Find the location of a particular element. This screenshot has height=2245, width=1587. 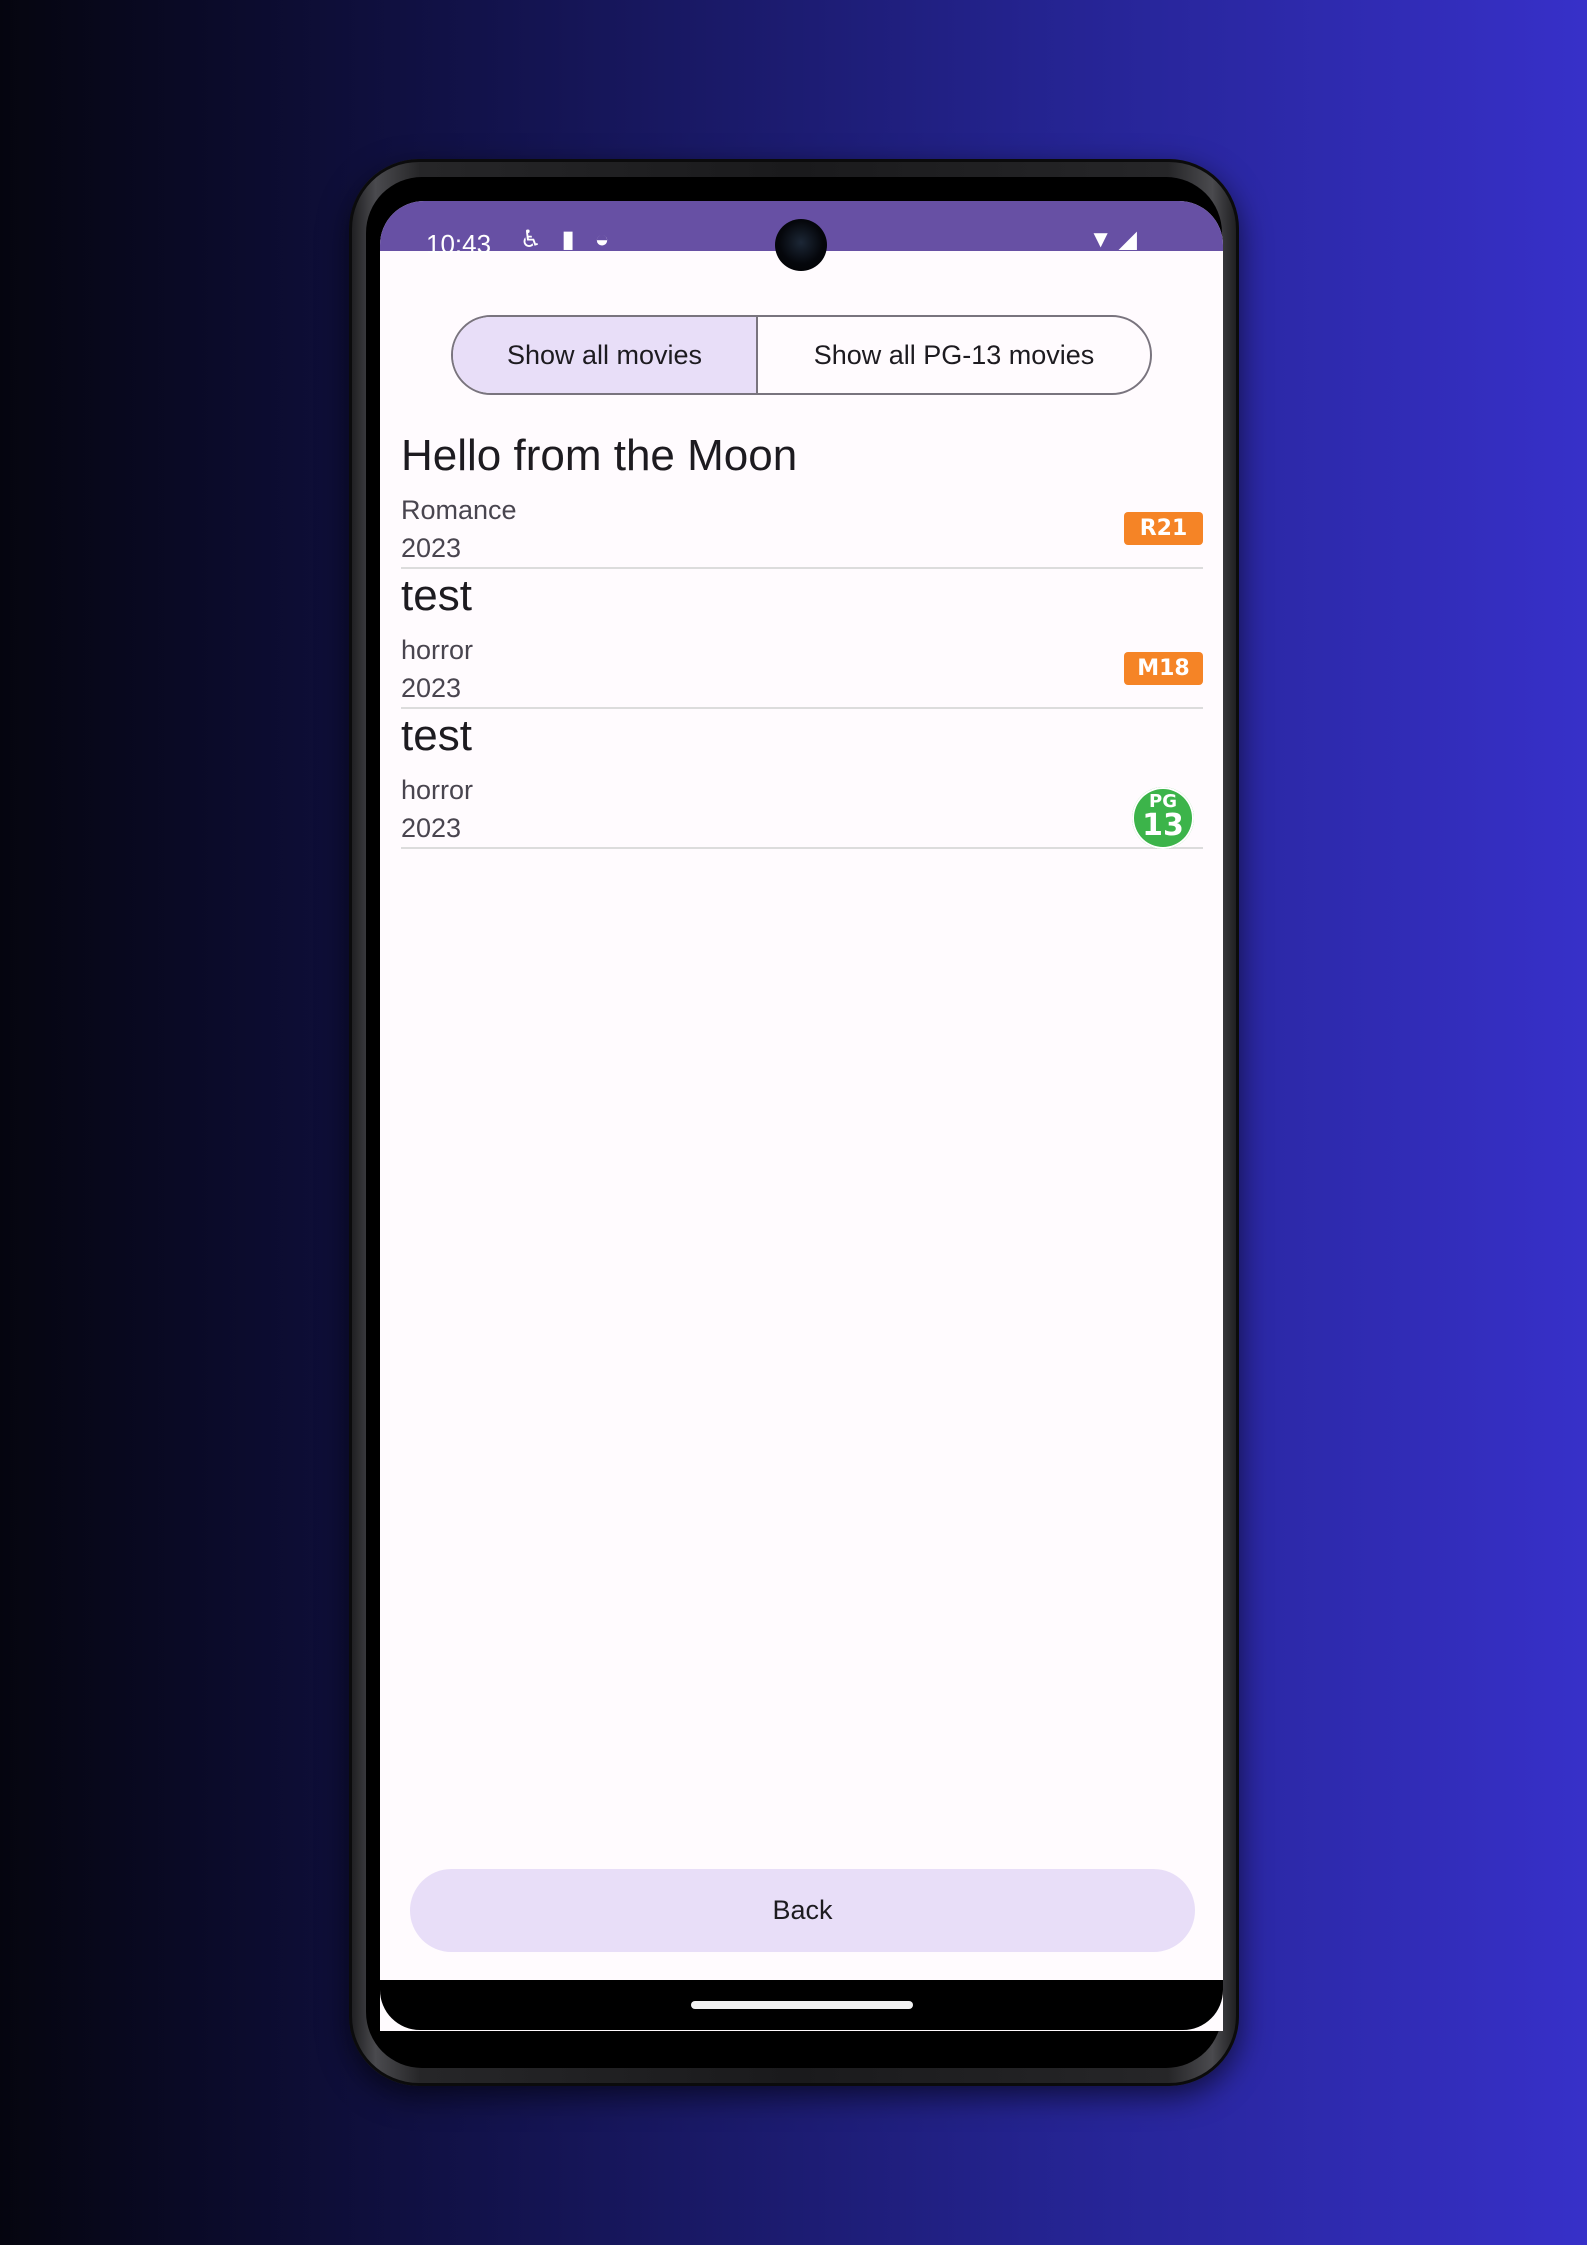

status-left-icons: ♿▮◒ is located at coordinates (574, 239).